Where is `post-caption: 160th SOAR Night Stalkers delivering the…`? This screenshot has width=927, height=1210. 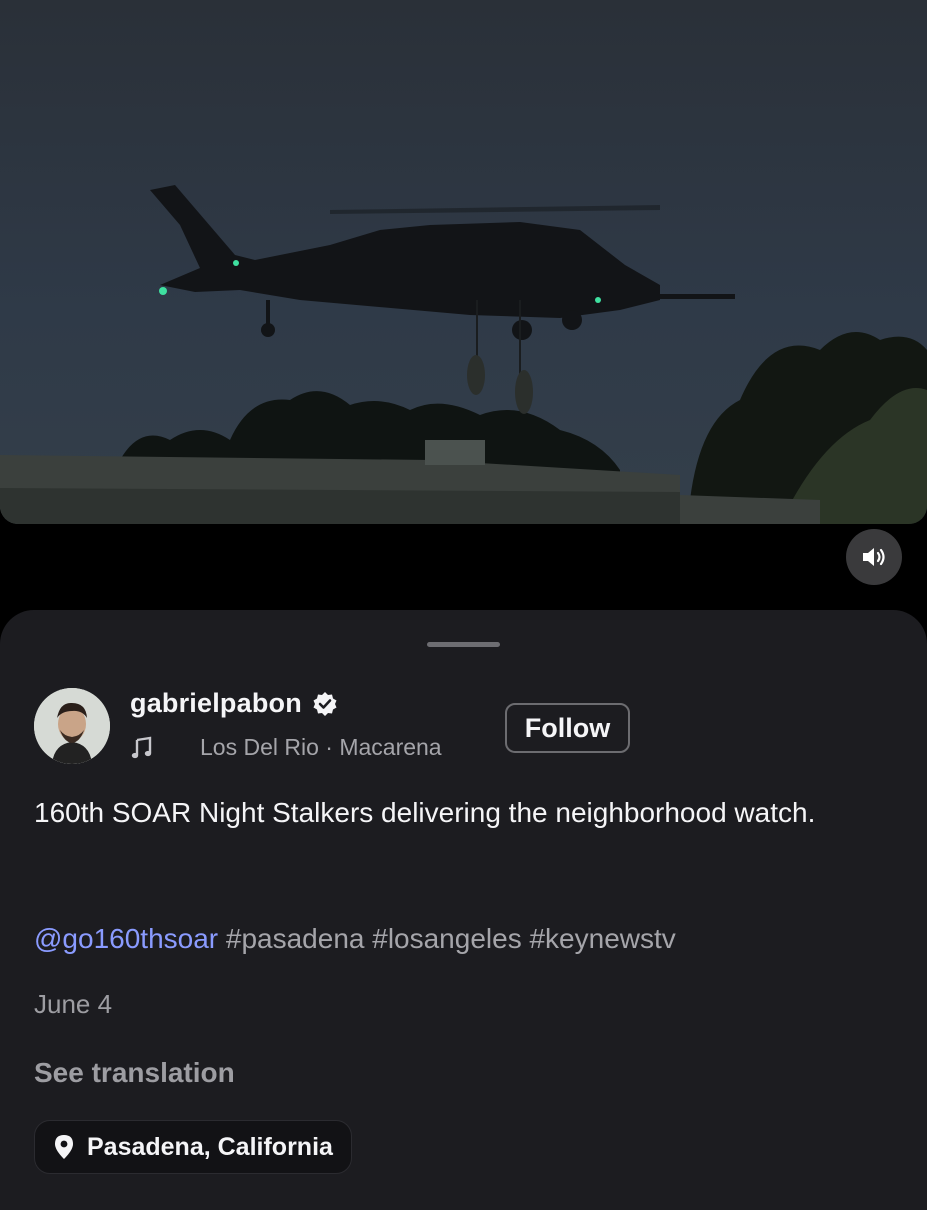 post-caption: 160th SOAR Night Stalkers delivering the… is located at coordinates (425, 812).